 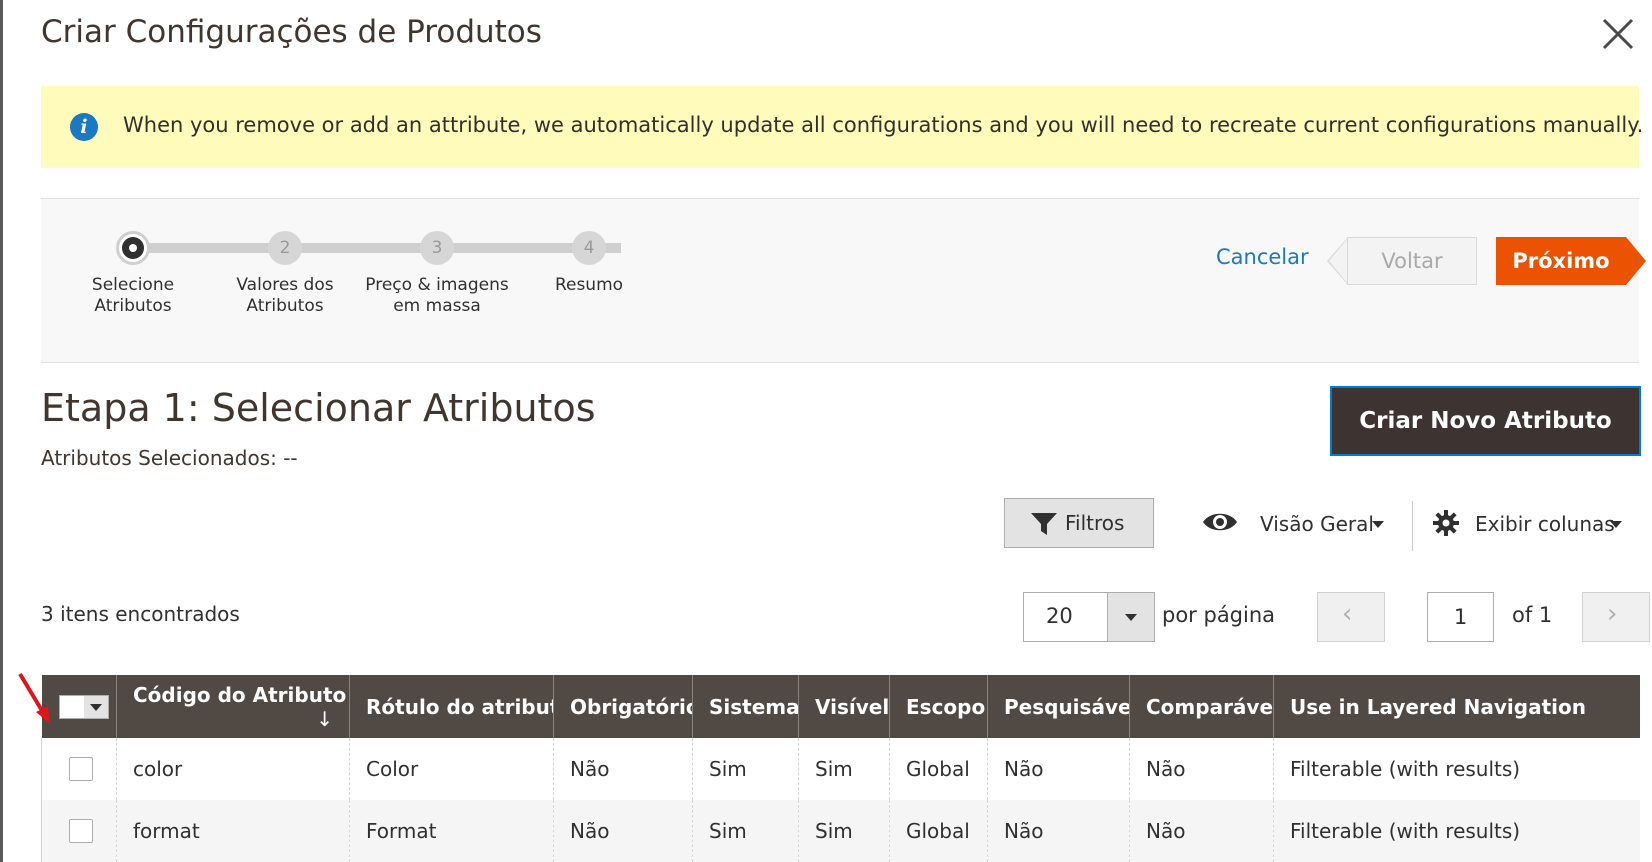 I want to click on view-label: Visão Geral, so click(x=1317, y=524).